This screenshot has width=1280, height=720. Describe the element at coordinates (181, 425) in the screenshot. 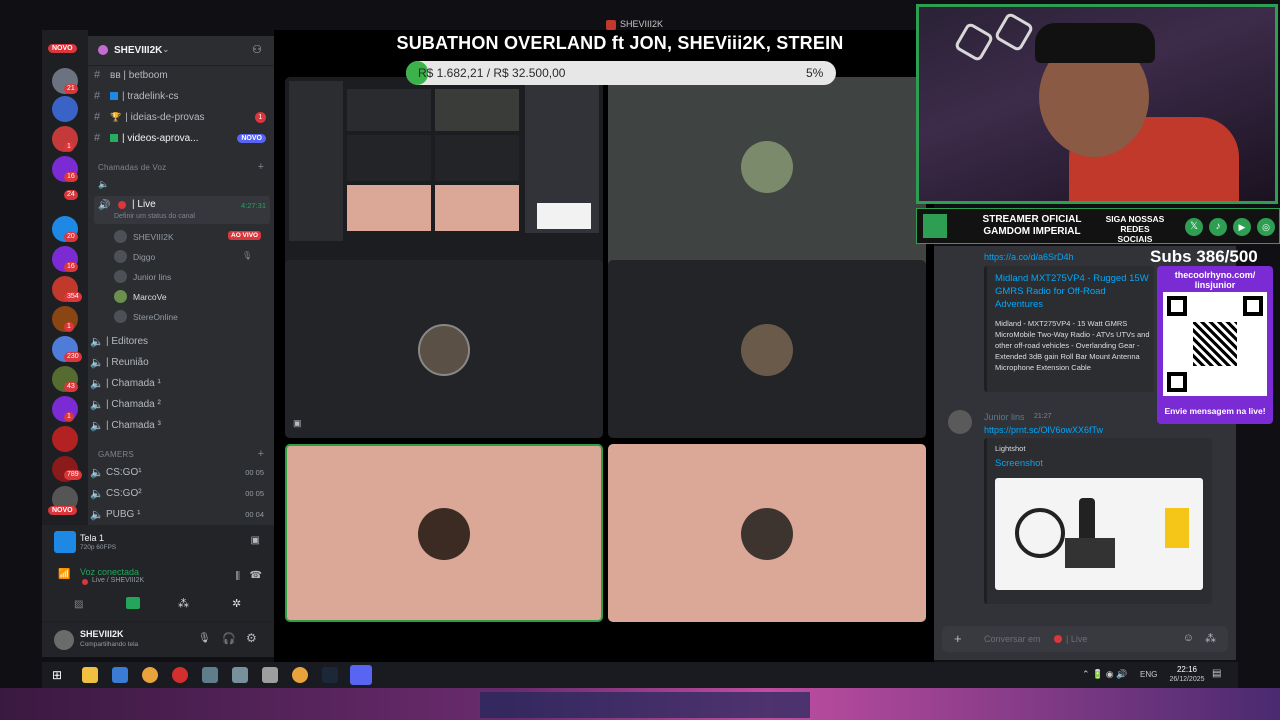

I see `voice-channel-chamada-3: 🔈 | Chamada ³` at that location.